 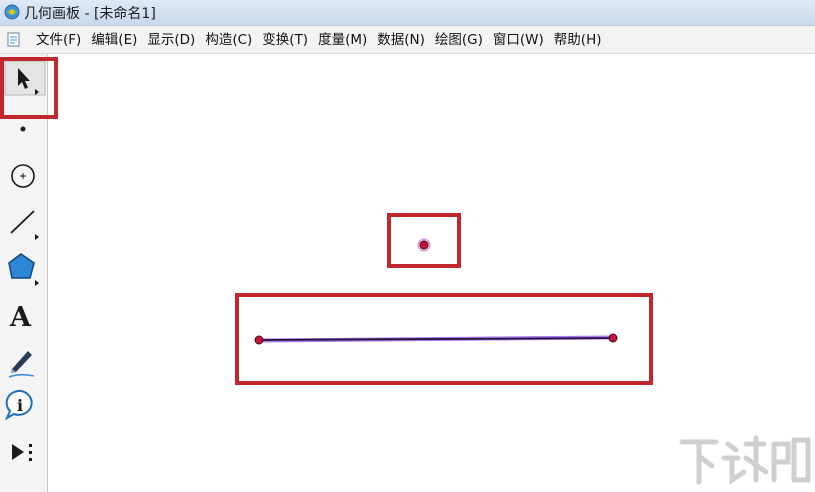 I want to click on menu-measure: 度量(M), so click(x=342, y=40).